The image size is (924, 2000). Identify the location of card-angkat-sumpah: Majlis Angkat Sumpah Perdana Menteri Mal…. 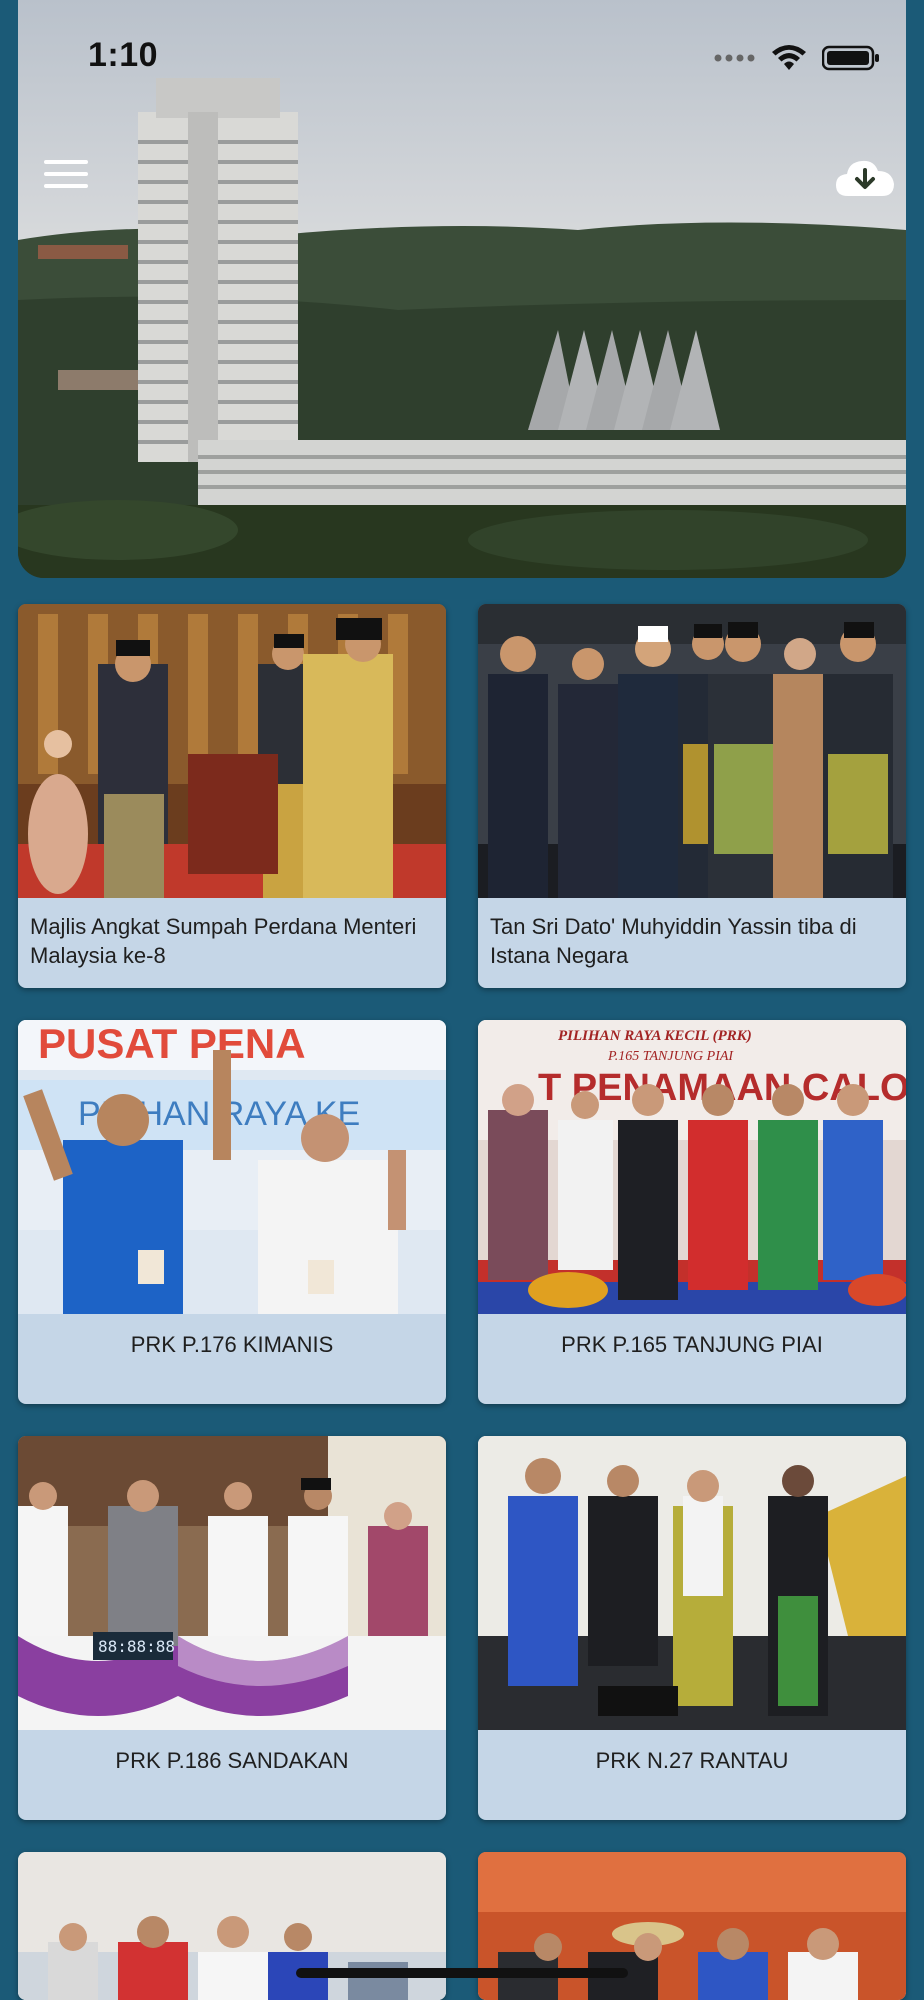
(232, 796).